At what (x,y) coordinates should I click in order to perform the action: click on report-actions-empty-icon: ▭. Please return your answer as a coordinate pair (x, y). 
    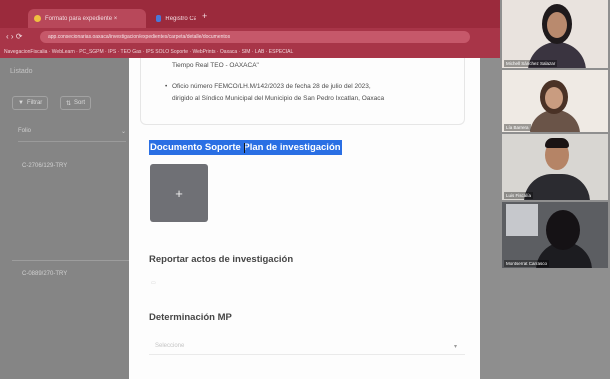
    Looking at the image, I should click on (153, 283).